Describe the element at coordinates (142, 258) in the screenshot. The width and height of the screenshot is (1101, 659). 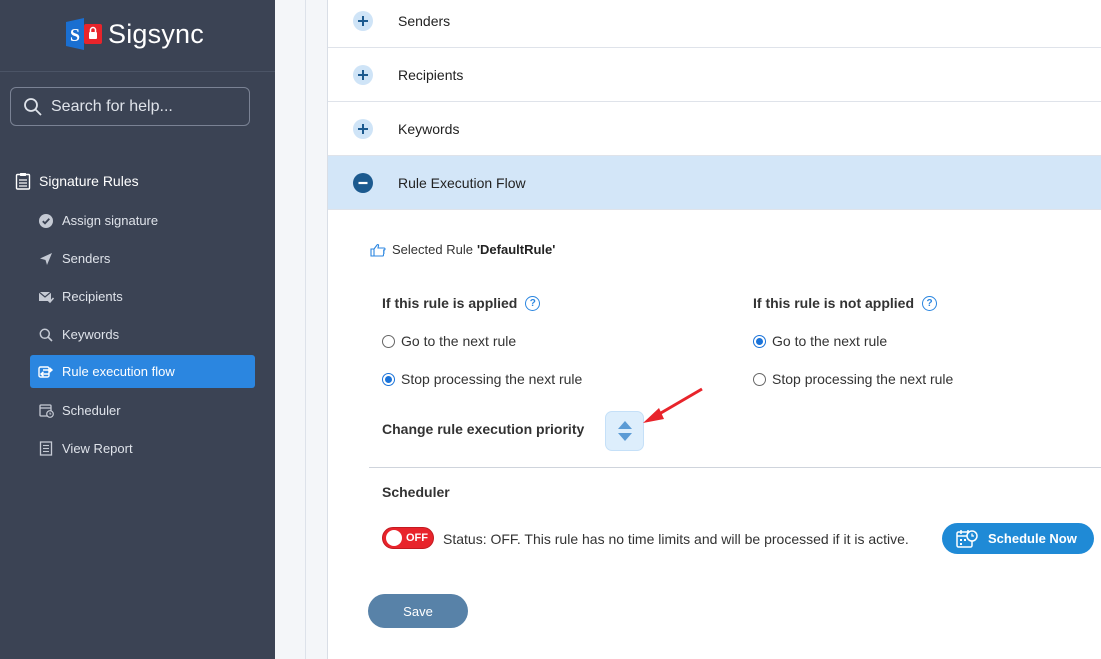
I see `sidebar-item-senders: Senders` at that location.